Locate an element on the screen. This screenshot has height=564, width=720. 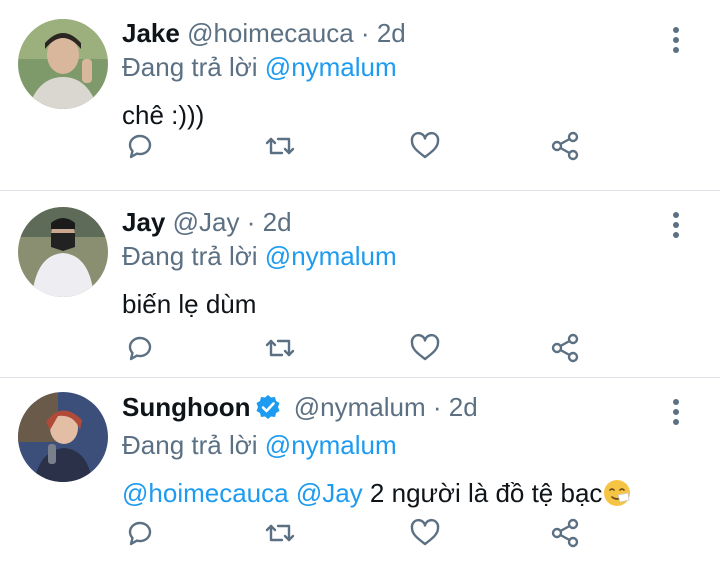
tweet-header: Jake @hoimecauca · 2d is located at coordinates (391, 33).